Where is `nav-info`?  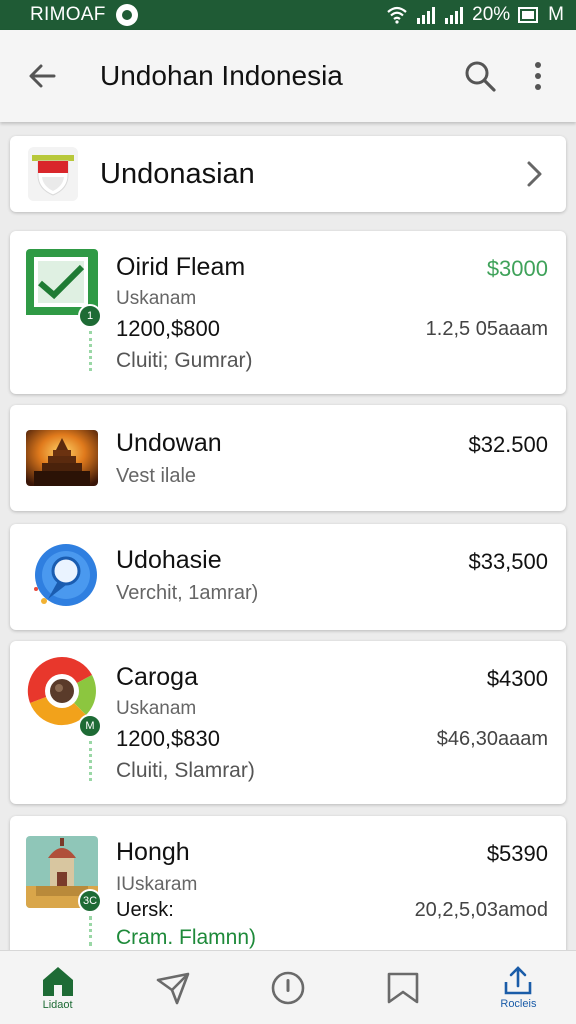 nav-info is located at coordinates (287, 987).